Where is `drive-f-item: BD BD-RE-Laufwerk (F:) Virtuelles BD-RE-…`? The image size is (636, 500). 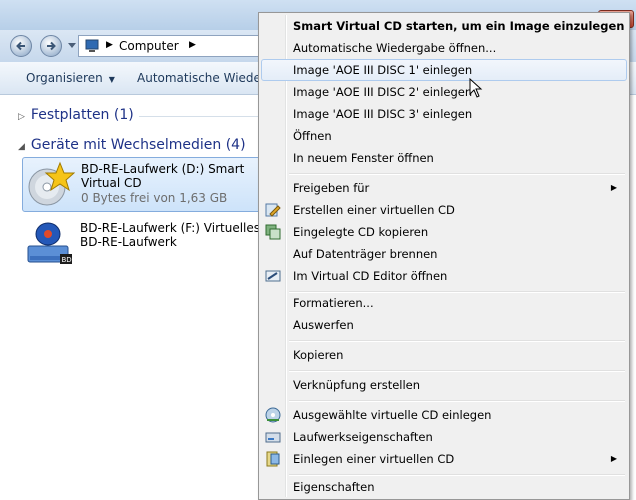 drive-f-item: BD BD-RE-Laufwerk (F:) Virtuelles BD-RE-… is located at coordinates (142, 244).